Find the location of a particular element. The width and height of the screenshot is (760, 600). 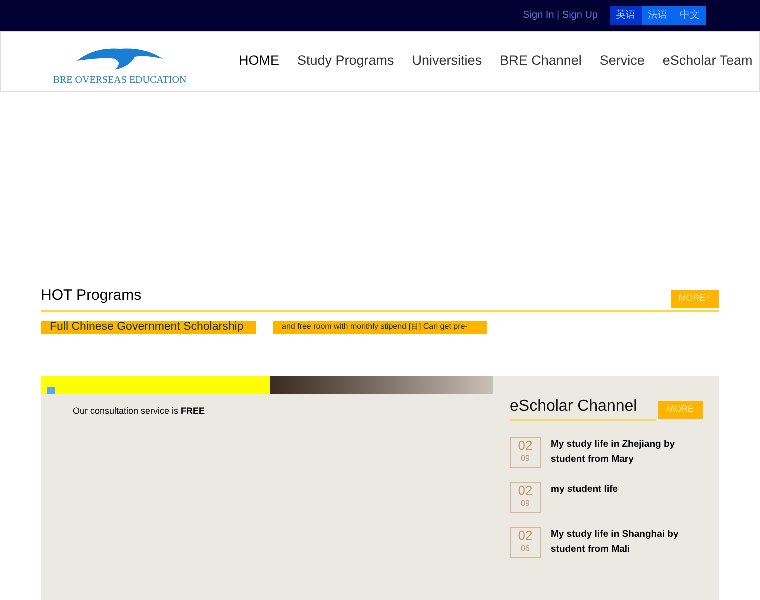

post-link: My study life in Shanghai by student from Mali is located at coordinates (616, 542).